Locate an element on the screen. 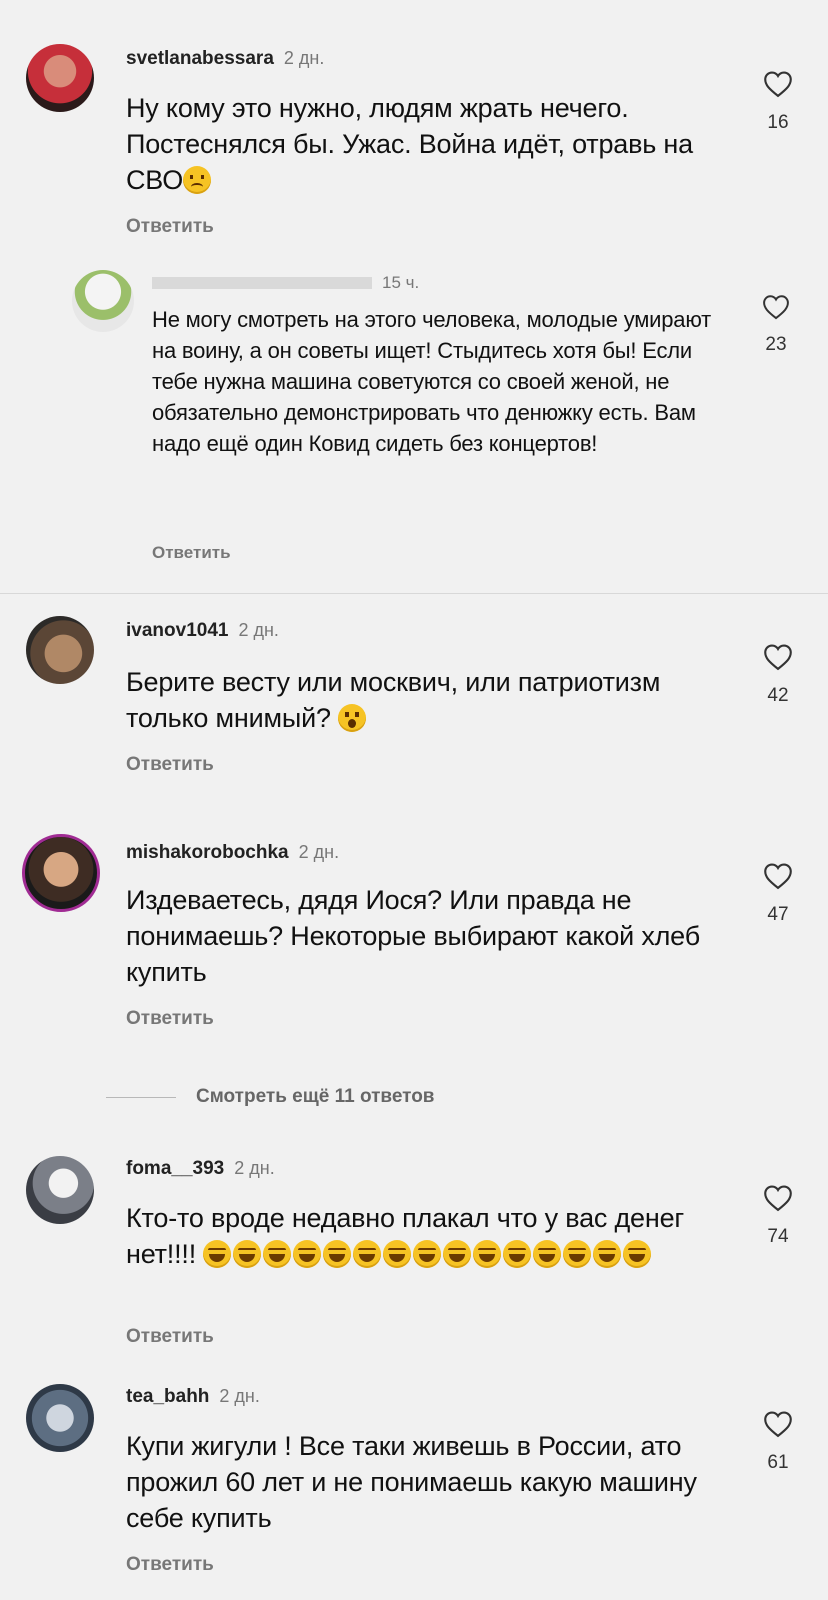 The image size is (828, 1600). view-more-replies: Смотреть ещё 11 ответов is located at coordinates (270, 1097).